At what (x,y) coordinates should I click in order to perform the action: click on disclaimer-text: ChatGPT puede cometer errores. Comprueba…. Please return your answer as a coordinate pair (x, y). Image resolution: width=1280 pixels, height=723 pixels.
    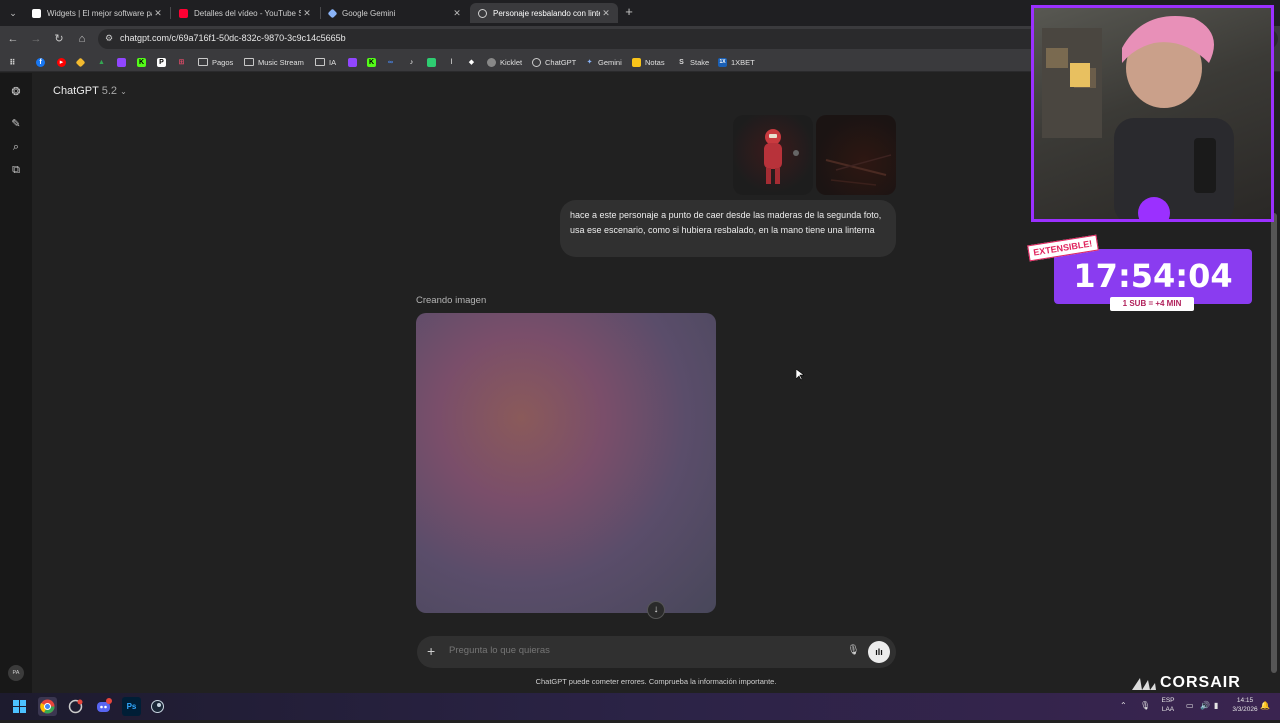
    Looking at the image, I should click on (656, 681).